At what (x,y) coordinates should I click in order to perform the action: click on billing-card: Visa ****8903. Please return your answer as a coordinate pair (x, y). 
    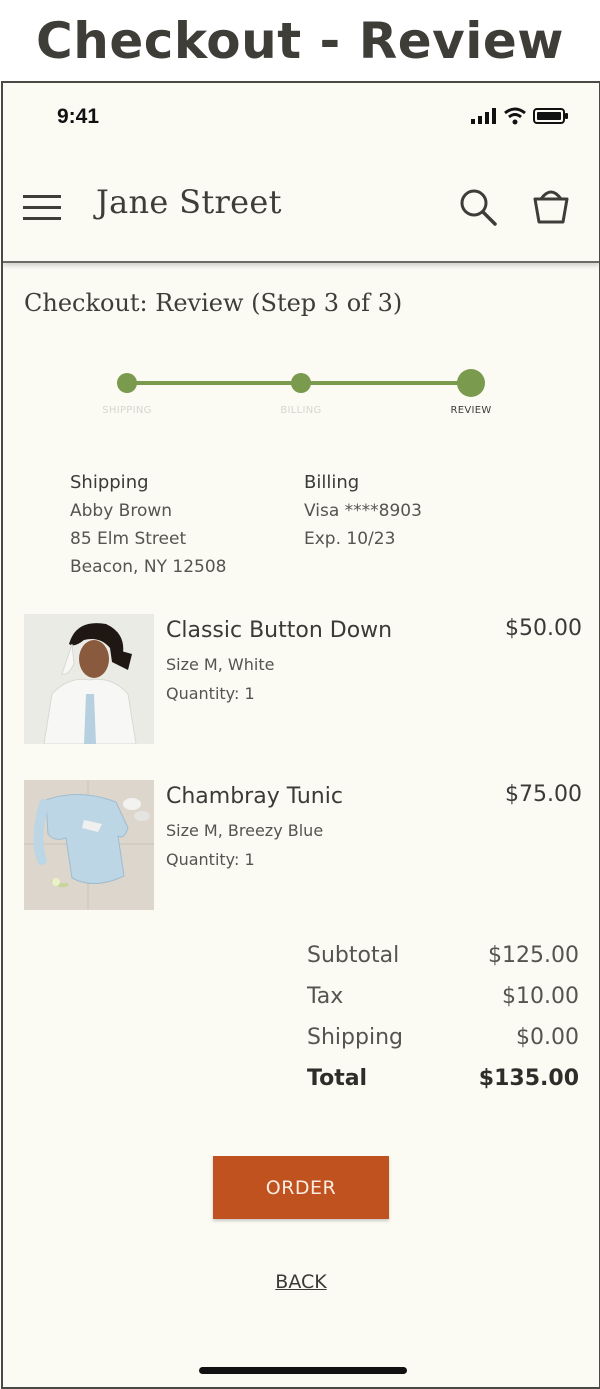
    Looking at the image, I should click on (363, 511).